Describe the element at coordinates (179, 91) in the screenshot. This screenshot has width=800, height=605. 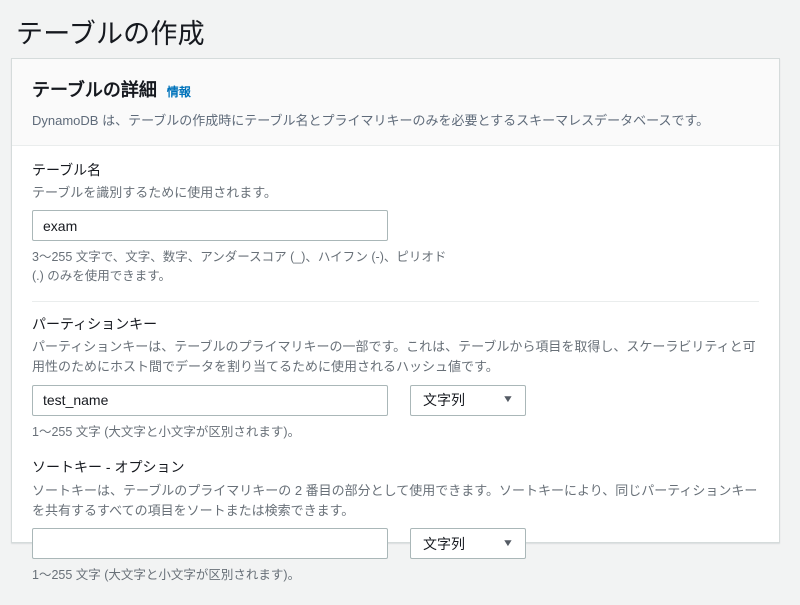
I see `info-link: 情報` at that location.